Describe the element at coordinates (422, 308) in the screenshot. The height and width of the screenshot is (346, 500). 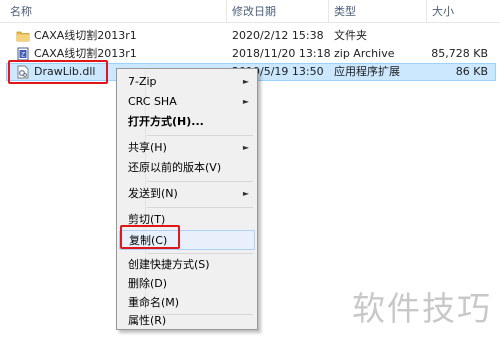
I see `watermark-text: 软件技巧` at that location.